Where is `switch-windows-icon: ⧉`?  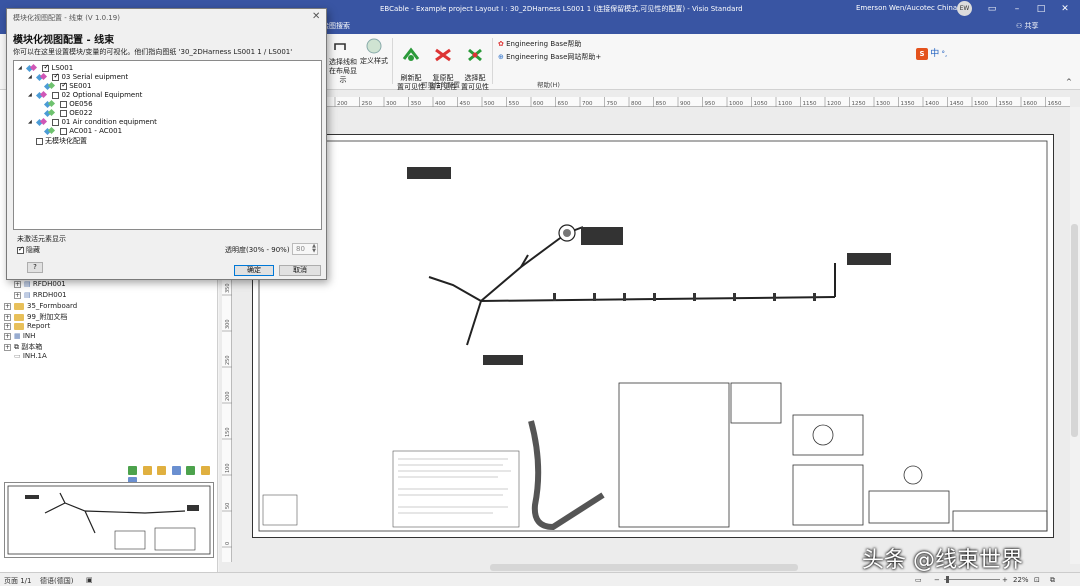
switch-windows-icon: ⧉ is located at coordinates (1052, 580).